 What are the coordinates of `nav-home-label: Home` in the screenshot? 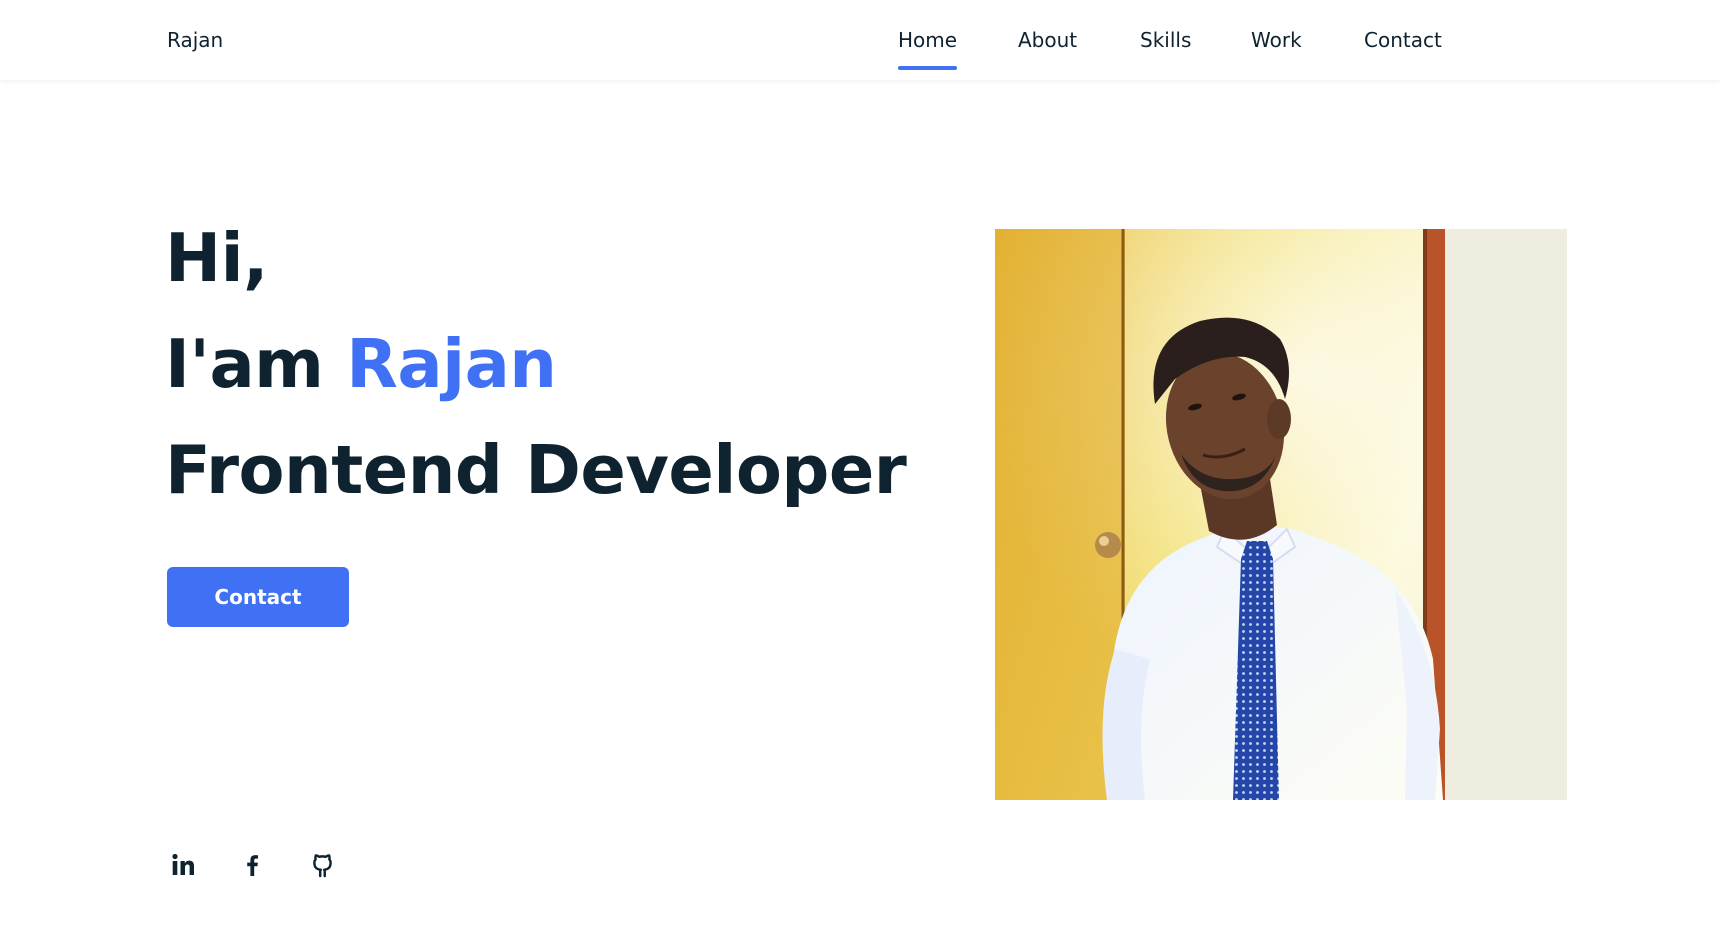 It's located at (928, 40).